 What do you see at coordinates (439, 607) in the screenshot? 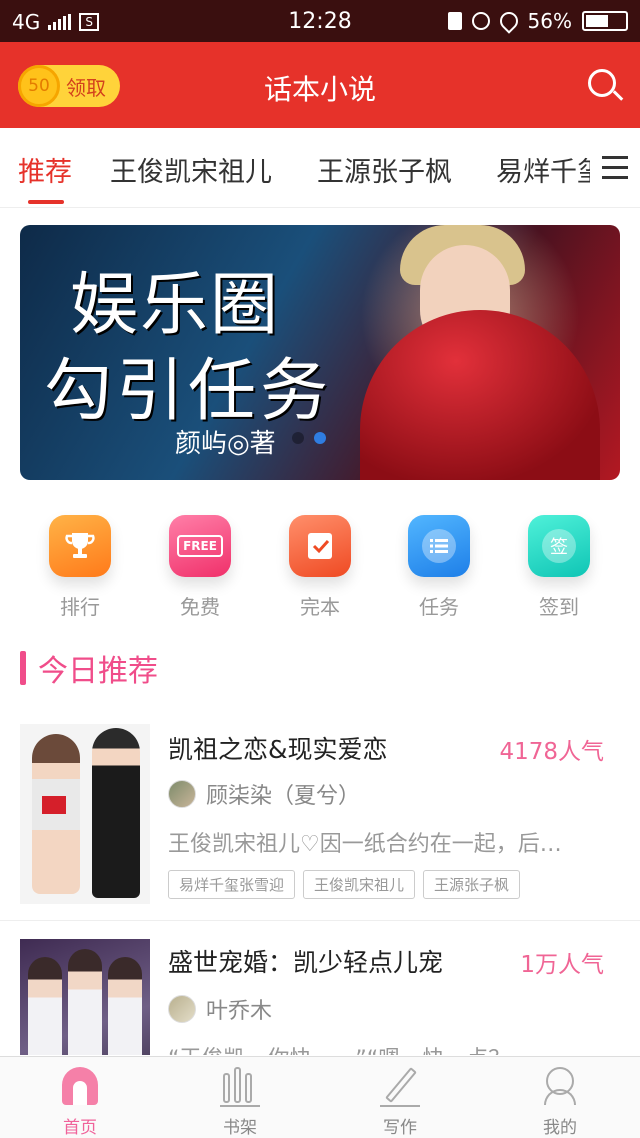
I see `quick-link-label: 任务` at bounding box center [439, 607].